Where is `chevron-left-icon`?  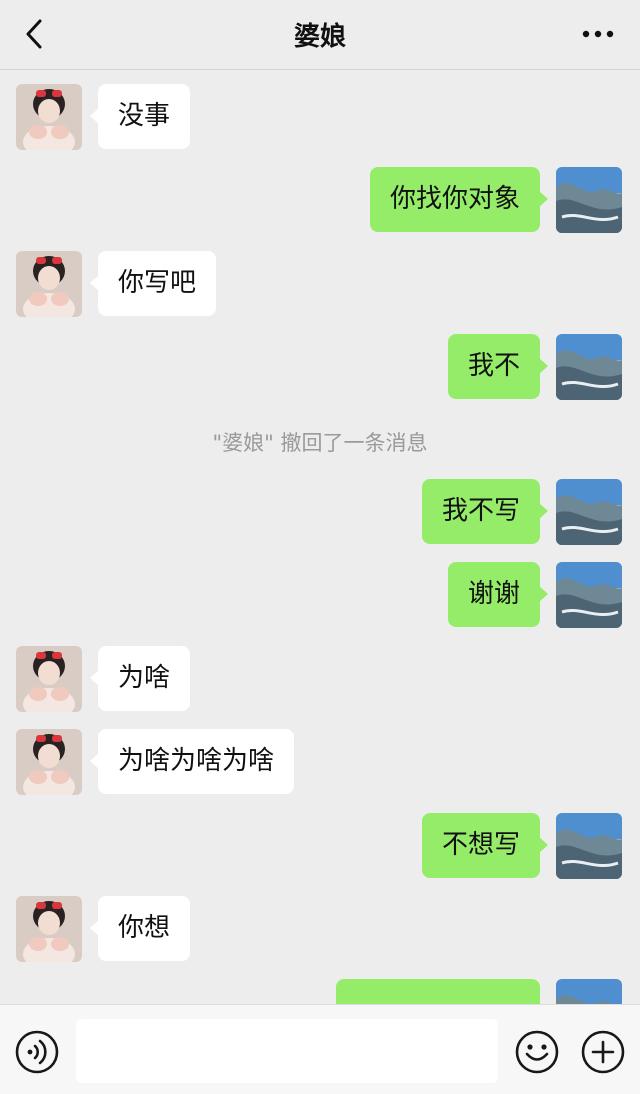
chevron-left-icon is located at coordinates (34, 34).